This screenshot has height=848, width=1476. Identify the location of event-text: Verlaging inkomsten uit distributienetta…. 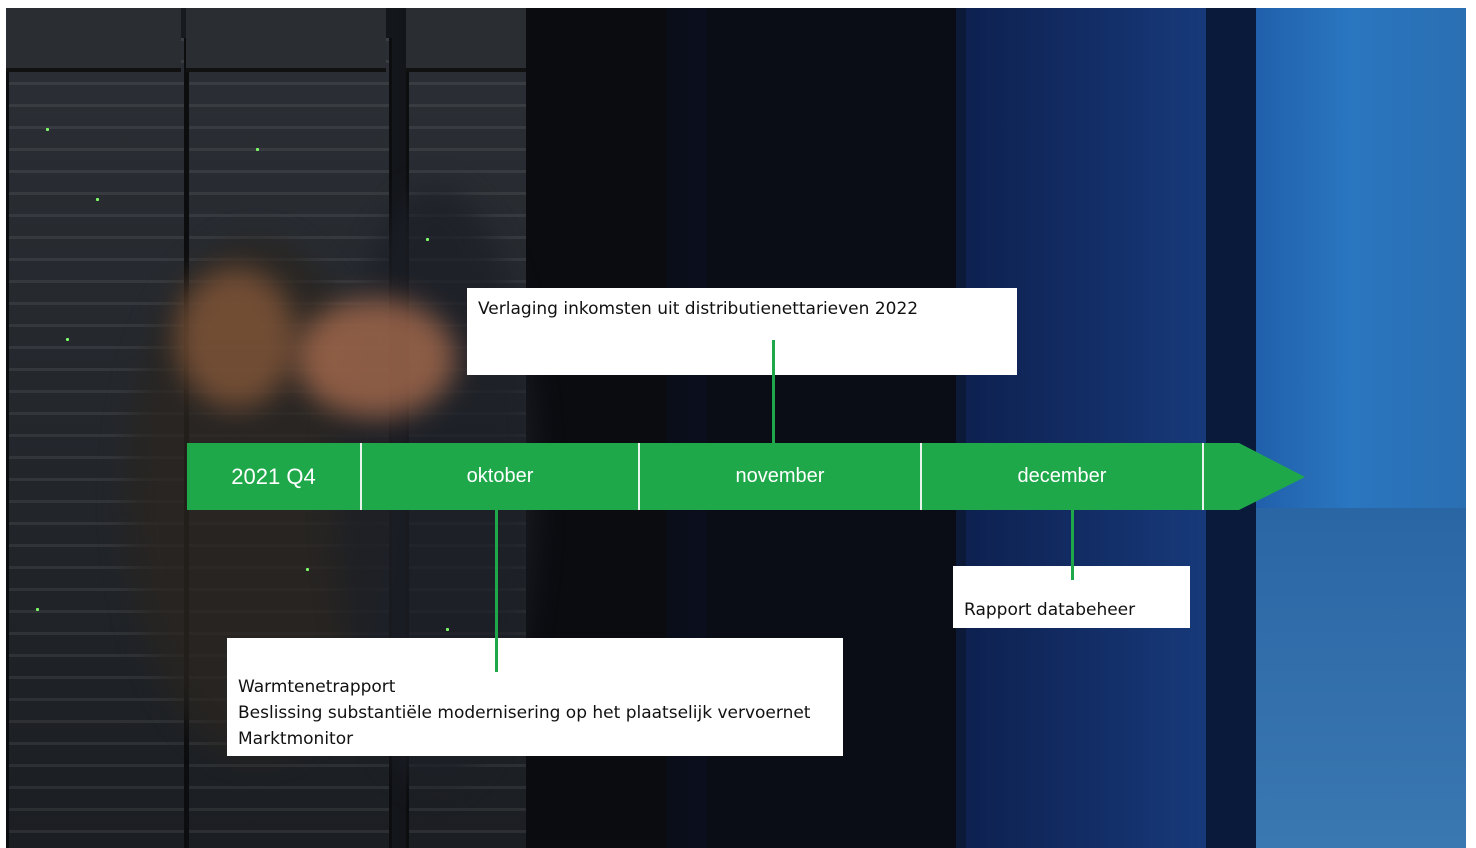
(698, 309).